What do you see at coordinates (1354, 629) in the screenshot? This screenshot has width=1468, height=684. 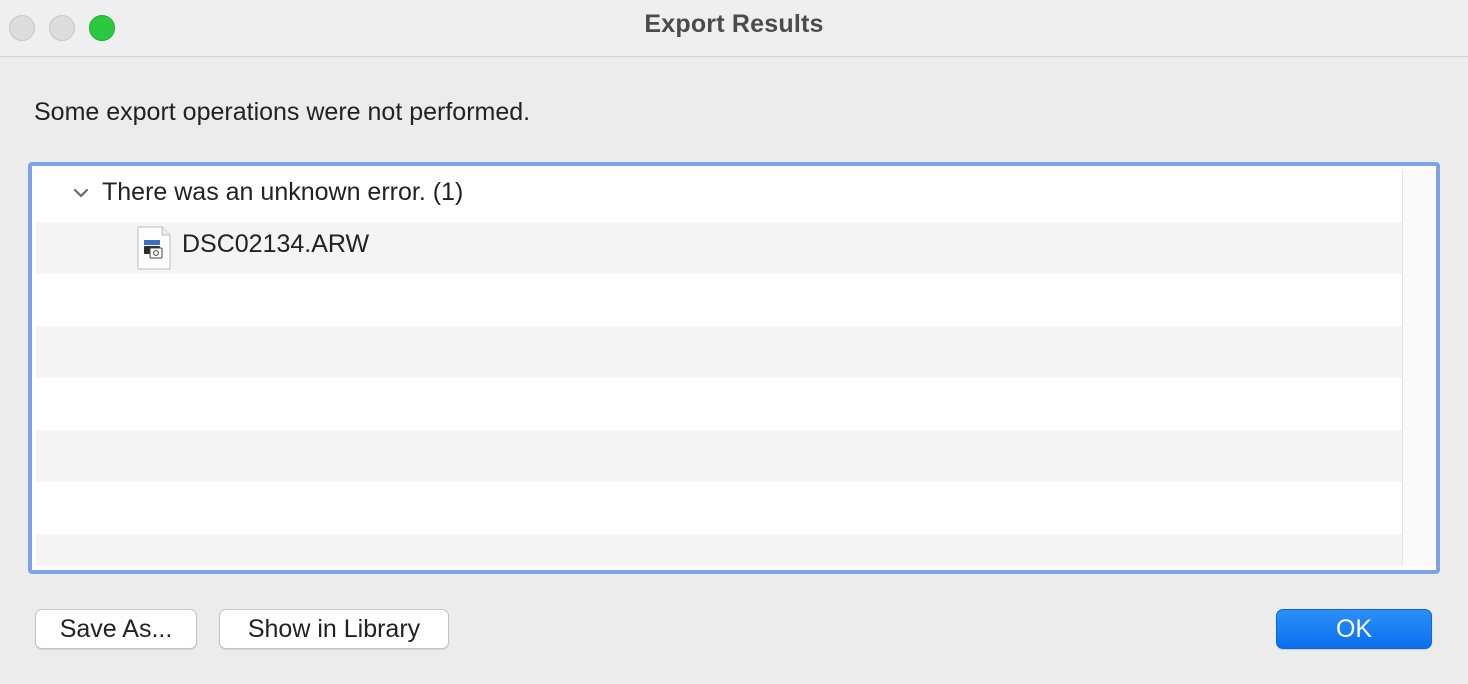 I see `ok-button: OK` at bounding box center [1354, 629].